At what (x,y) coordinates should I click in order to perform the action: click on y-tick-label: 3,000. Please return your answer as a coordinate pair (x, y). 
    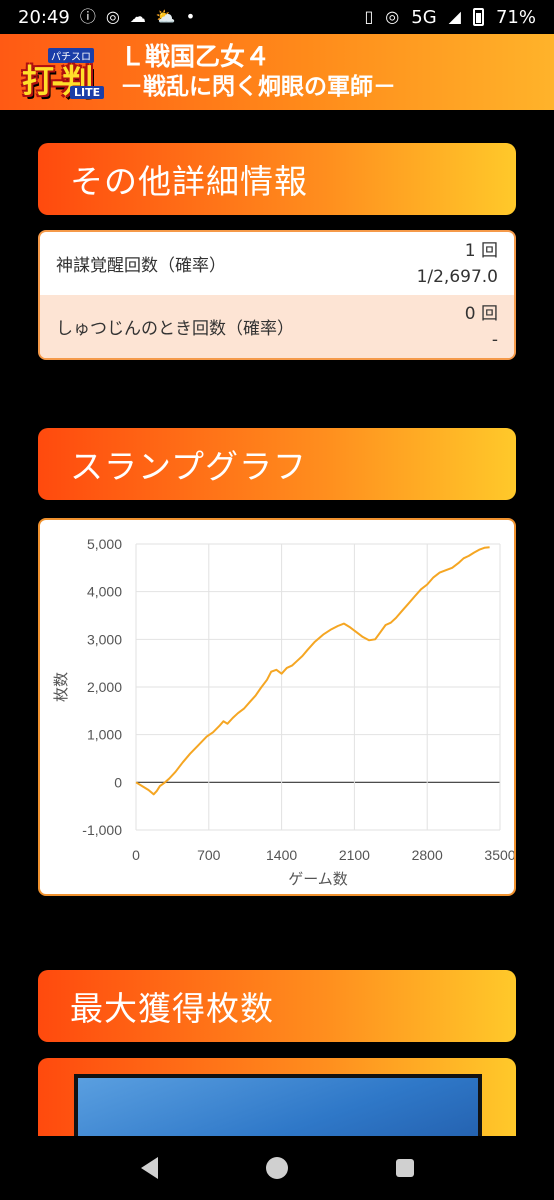
    Looking at the image, I should click on (104, 639).